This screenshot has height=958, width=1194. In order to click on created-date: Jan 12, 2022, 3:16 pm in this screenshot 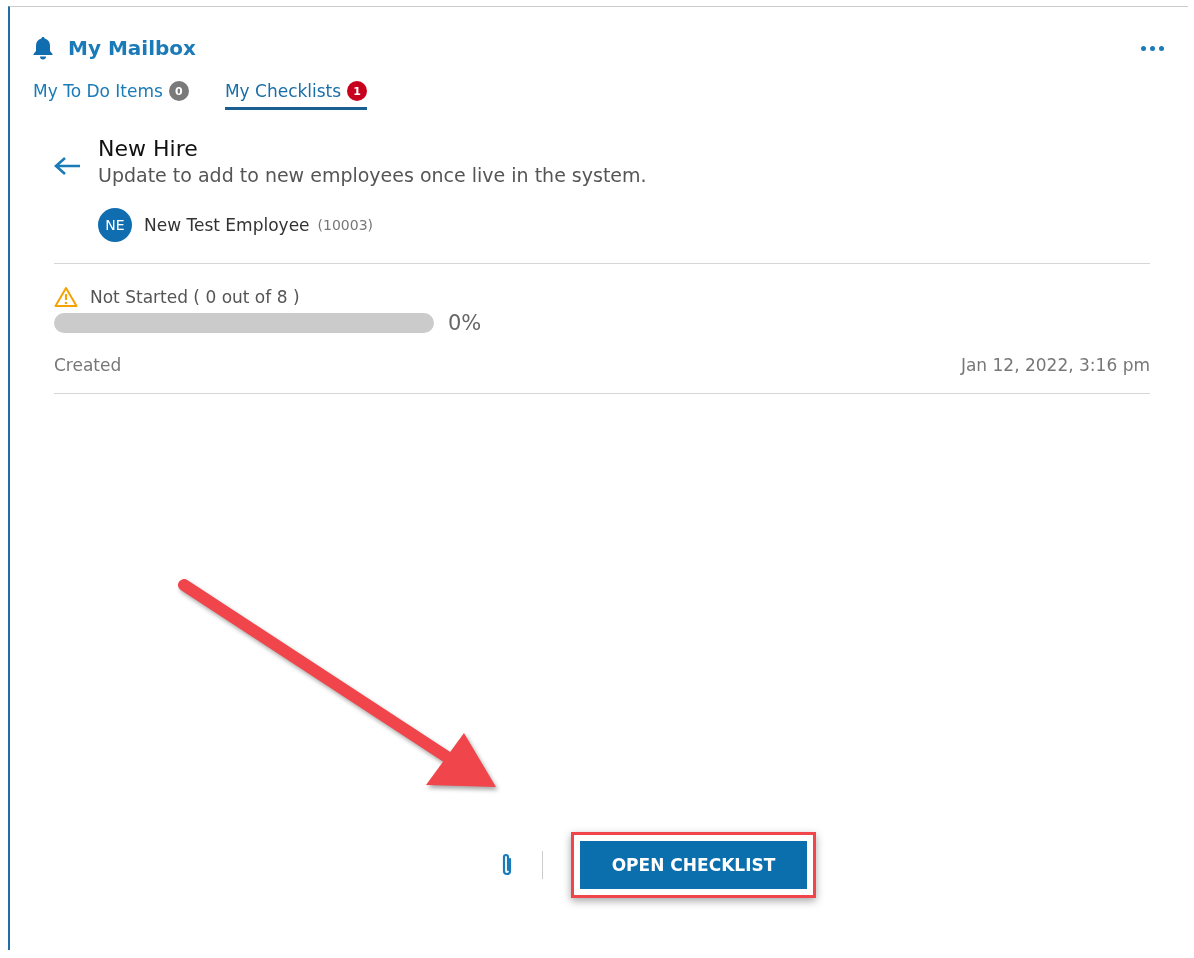, I will do `click(1055, 365)`.